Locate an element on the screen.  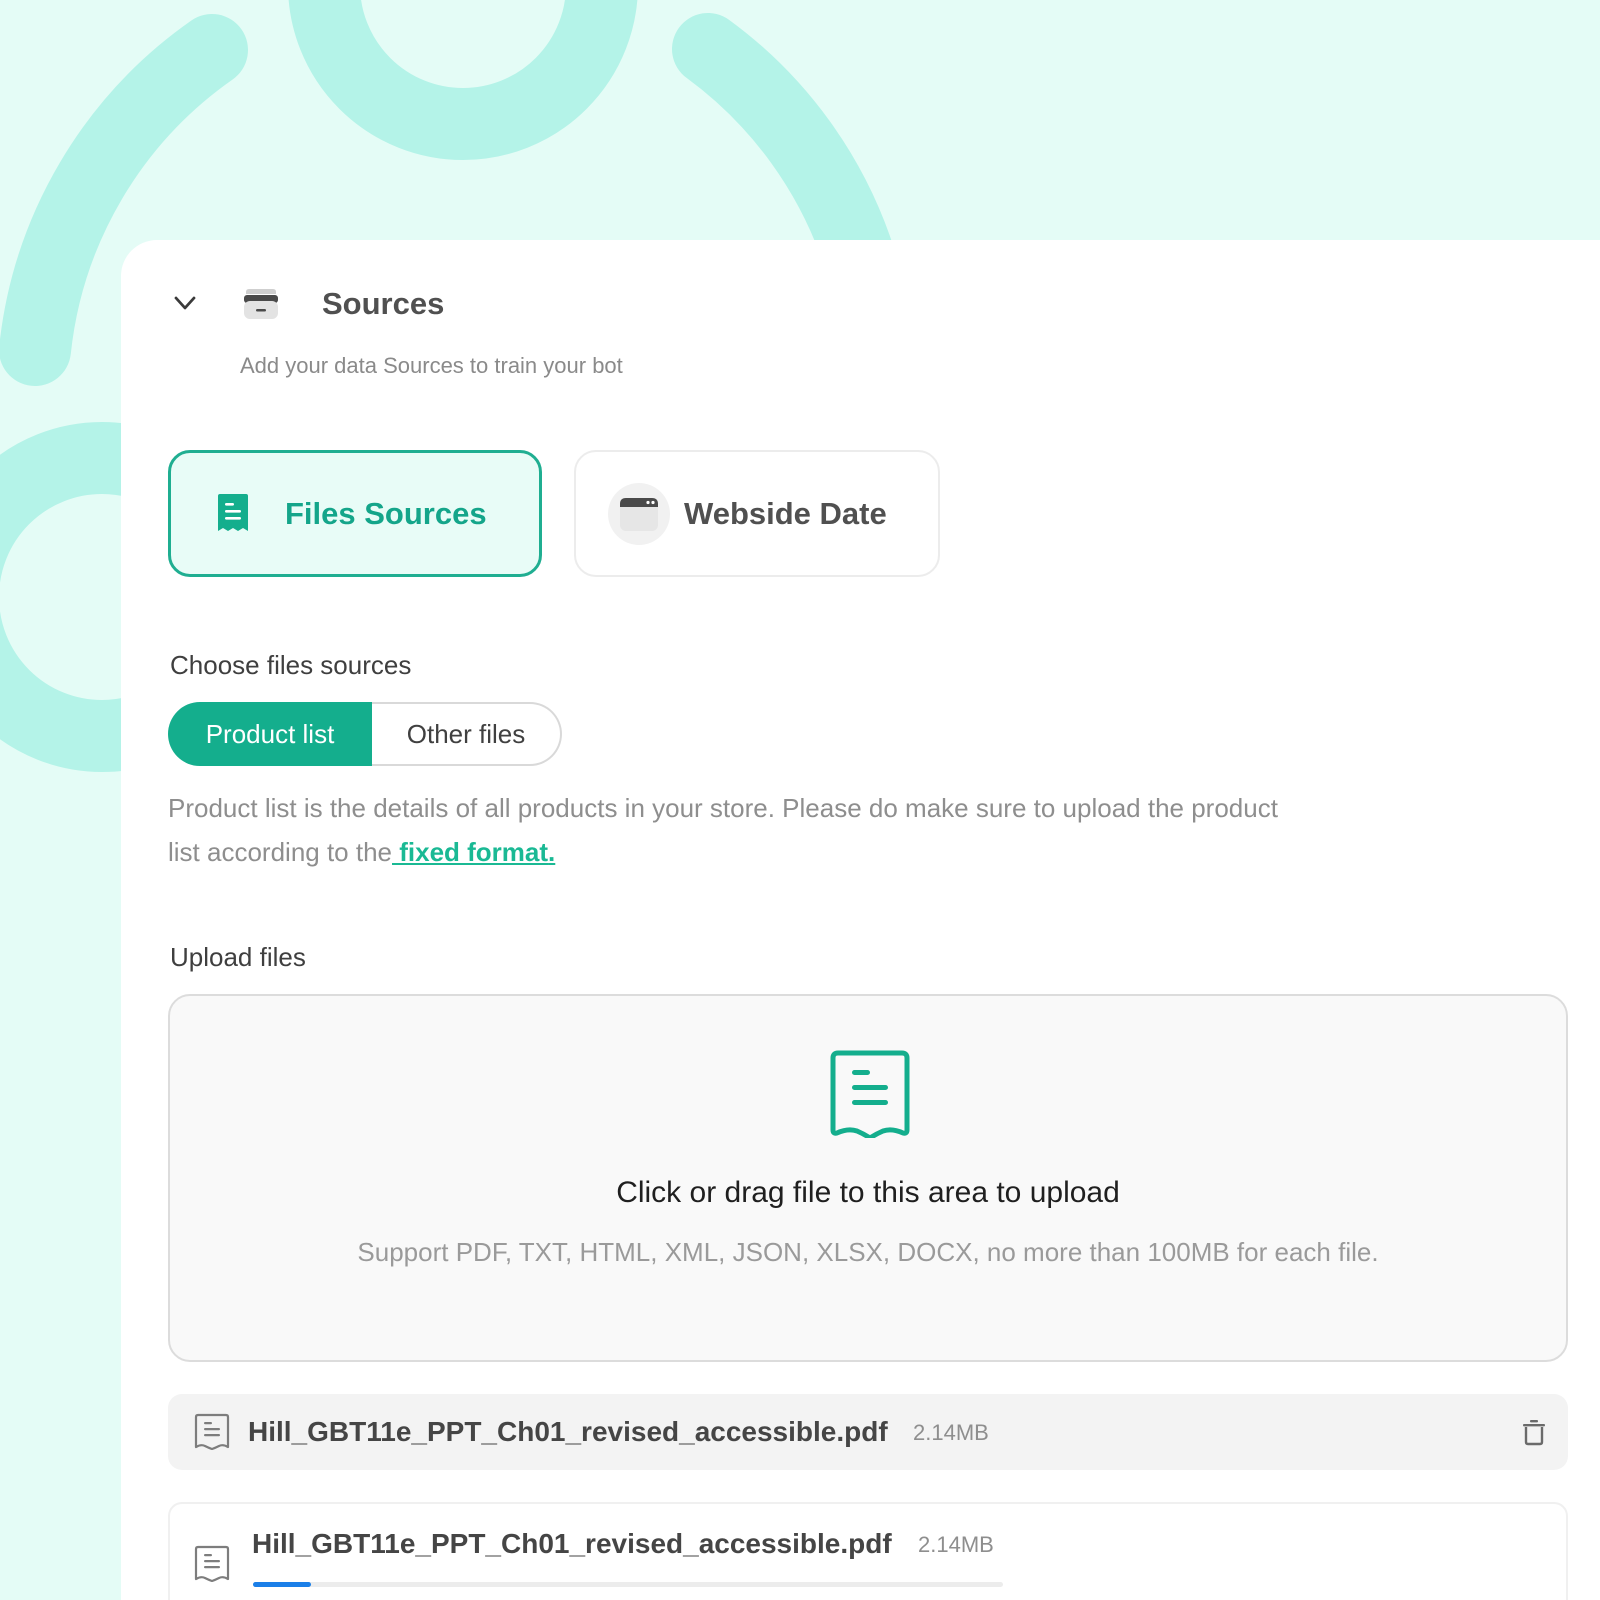
fixed-format-link: fixed format. is located at coordinates (473, 852).